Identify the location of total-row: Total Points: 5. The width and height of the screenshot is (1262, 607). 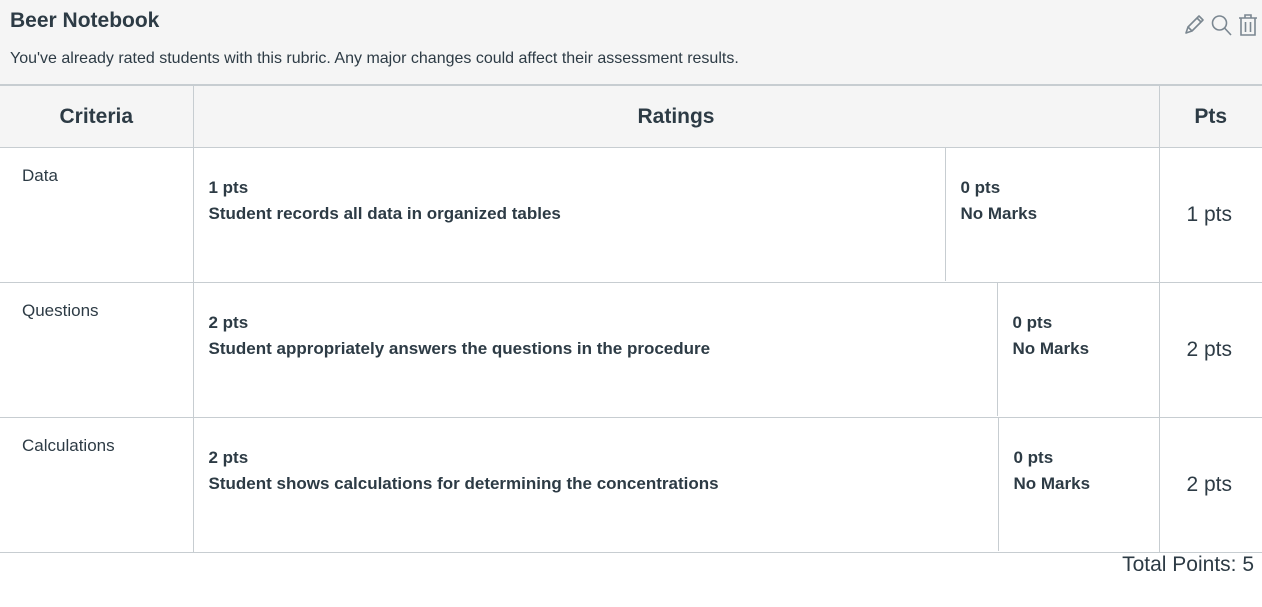
(631, 579).